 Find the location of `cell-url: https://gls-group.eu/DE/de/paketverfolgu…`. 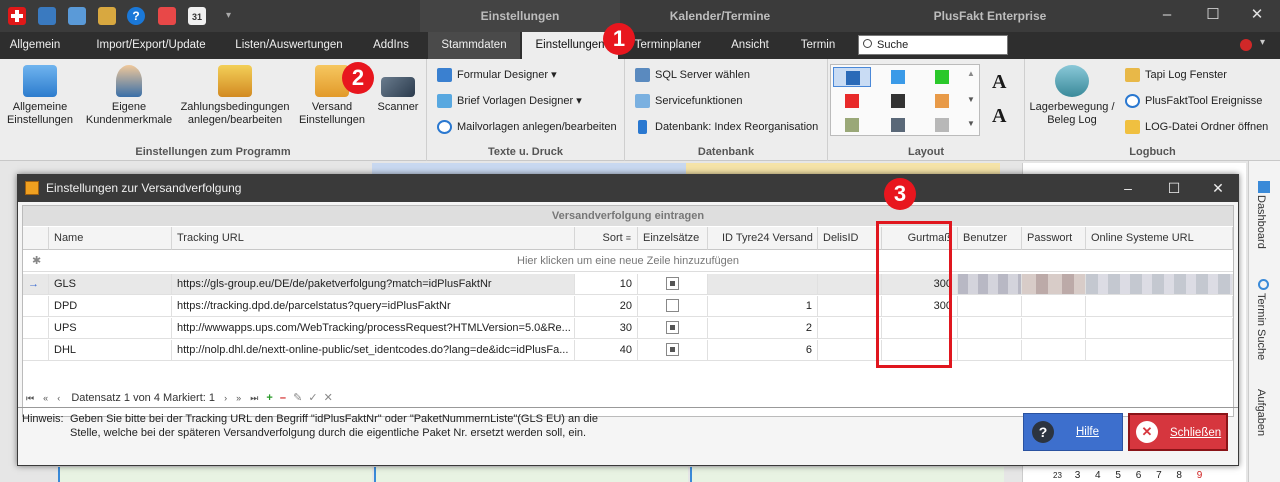

cell-url: https://gls-group.eu/DE/de/paketverfolgu… is located at coordinates (373, 284).